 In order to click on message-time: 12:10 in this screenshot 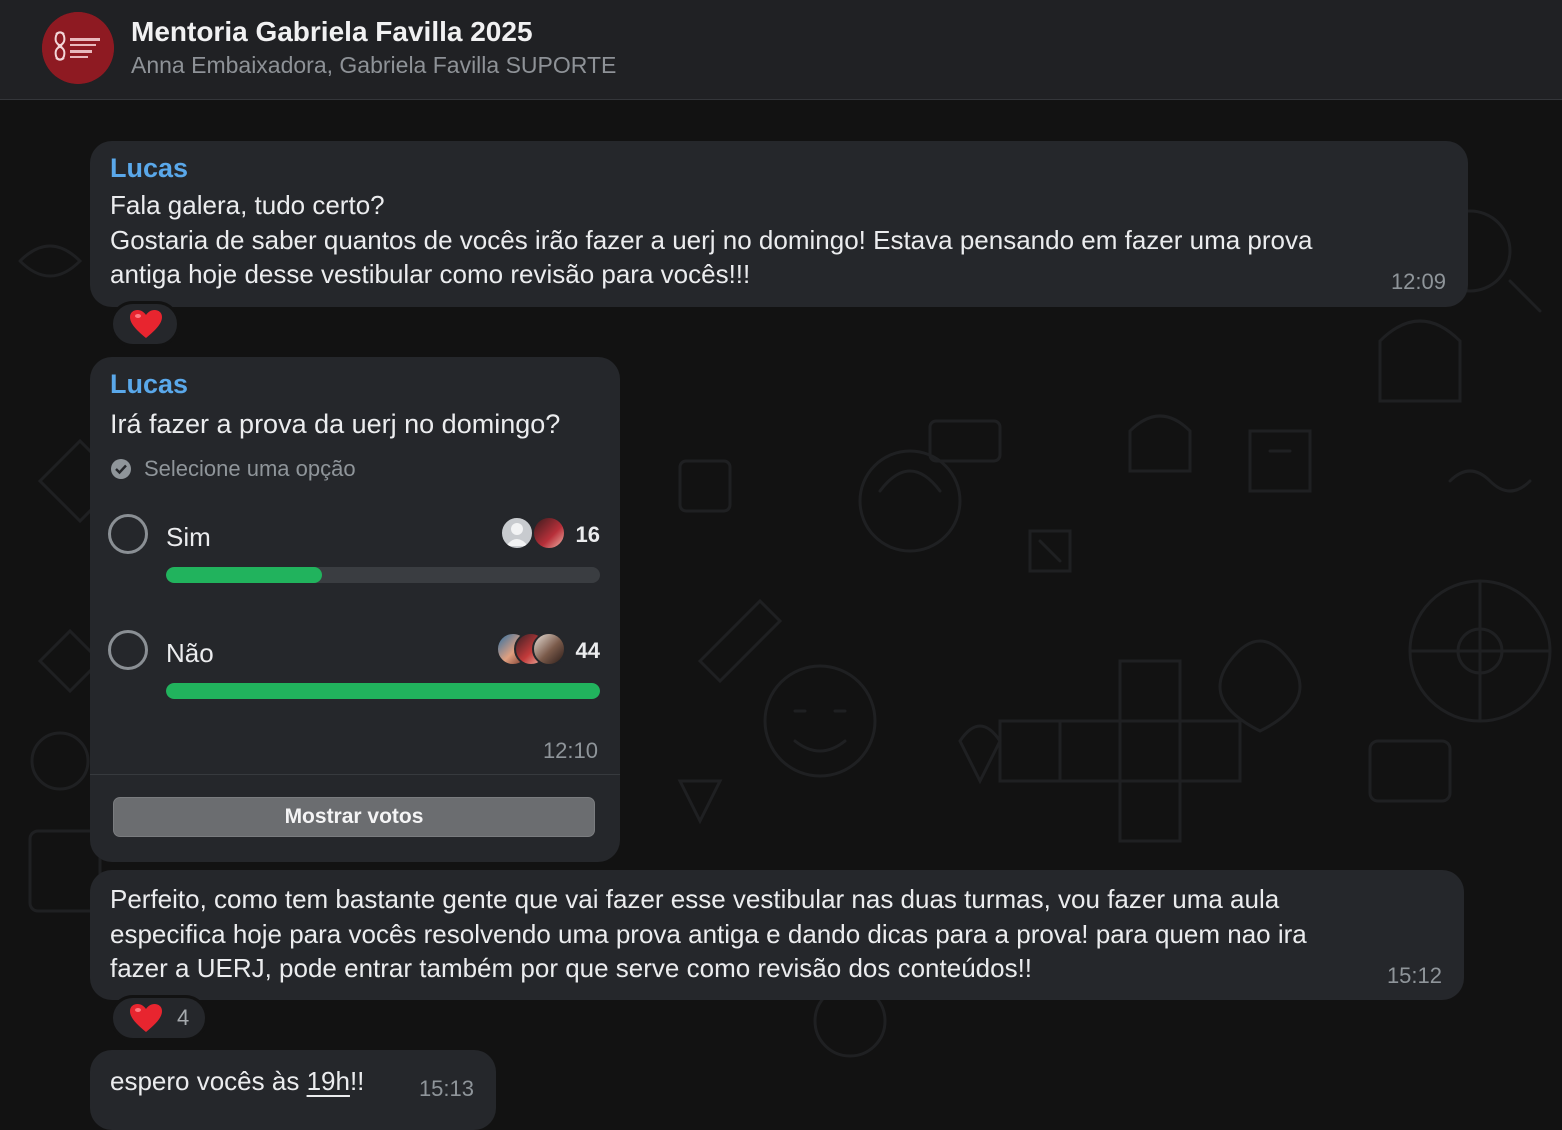, I will do `click(570, 750)`.